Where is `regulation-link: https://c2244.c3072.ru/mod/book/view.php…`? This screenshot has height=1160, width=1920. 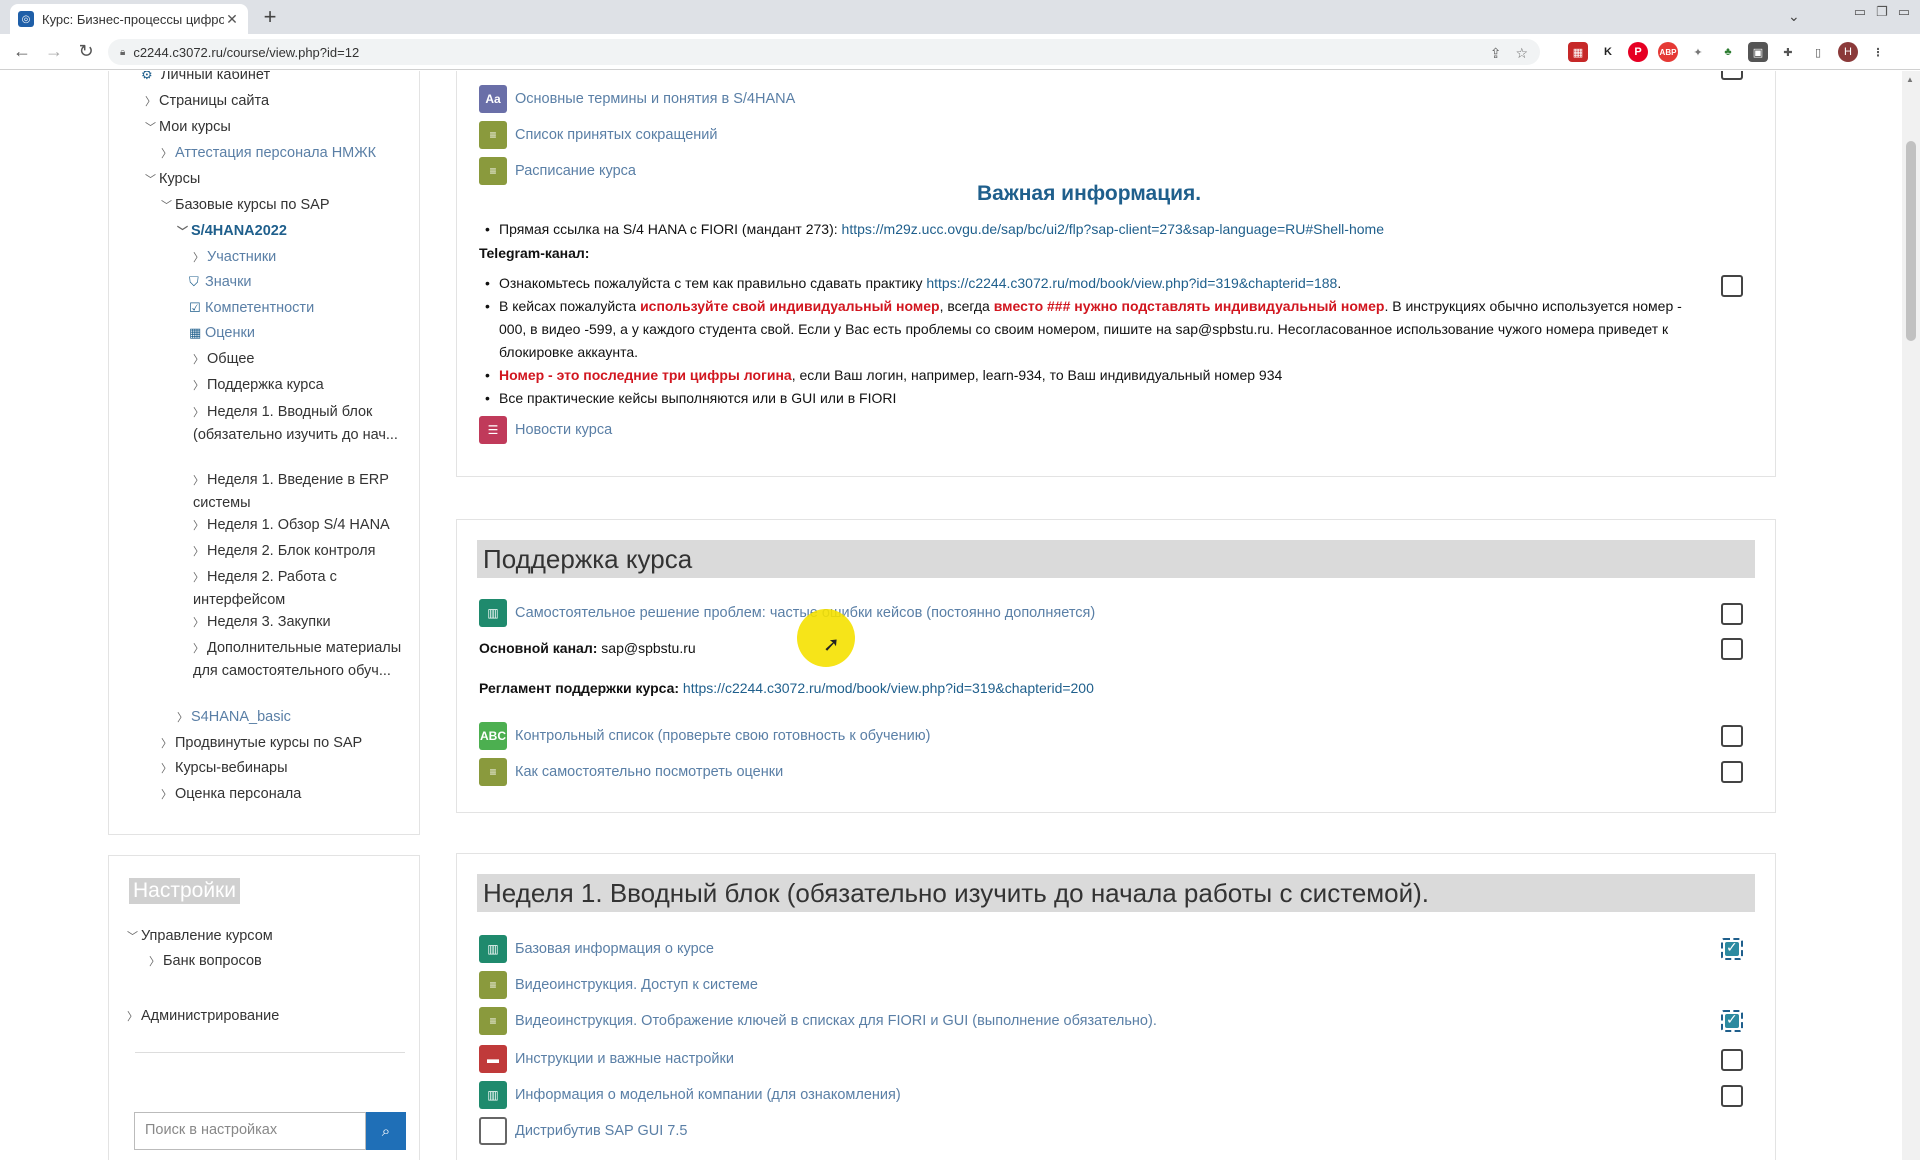
regulation-link: https://c2244.c3072.ru/mod/book/view.php… is located at coordinates (886, 688).